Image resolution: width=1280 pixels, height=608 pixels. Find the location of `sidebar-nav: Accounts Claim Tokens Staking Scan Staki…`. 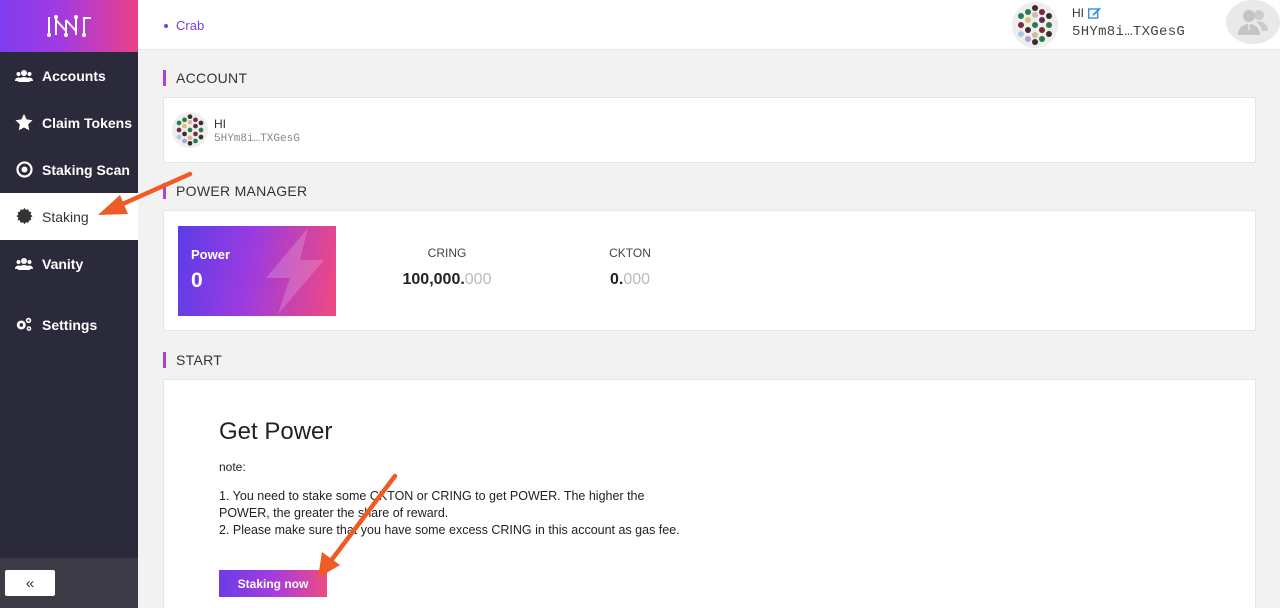

sidebar-nav: Accounts Claim Tokens Staking Scan Staki… is located at coordinates (69, 200).